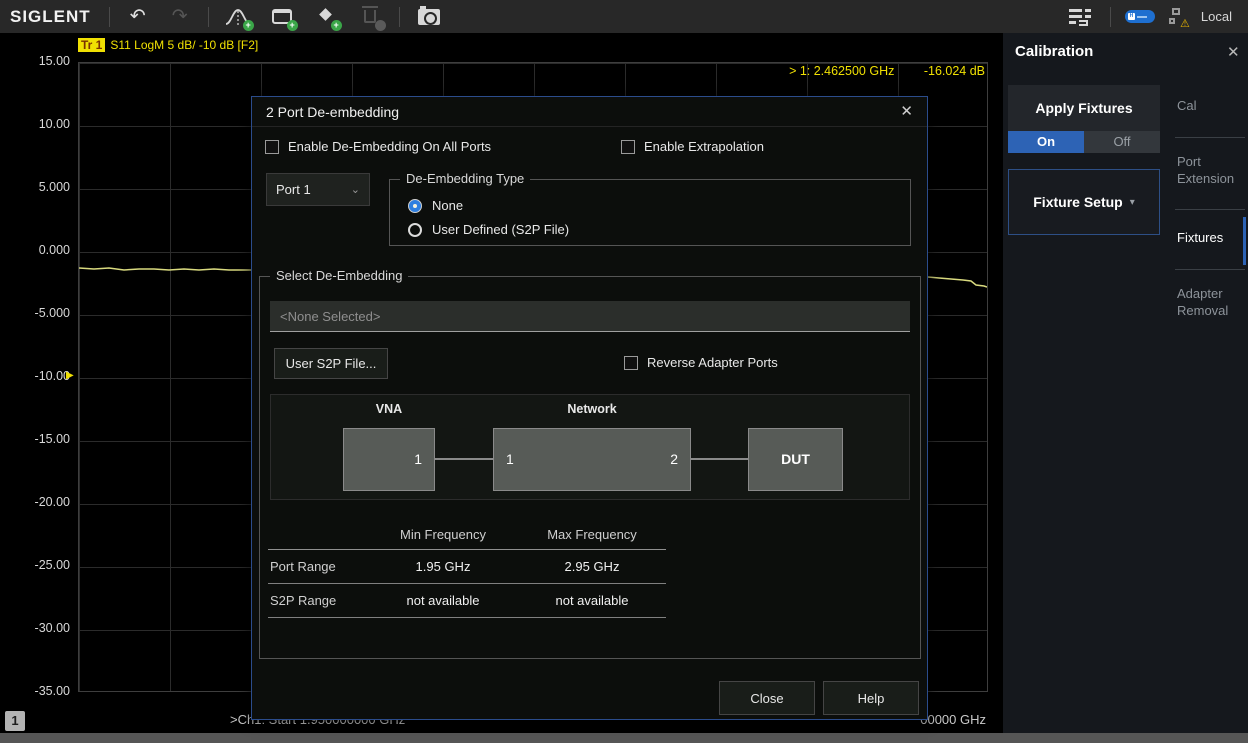 The image size is (1248, 743). Describe the element at coordinates (52, 313) in the screenshot. I see `y-axis-tick: -5.000` at that location.